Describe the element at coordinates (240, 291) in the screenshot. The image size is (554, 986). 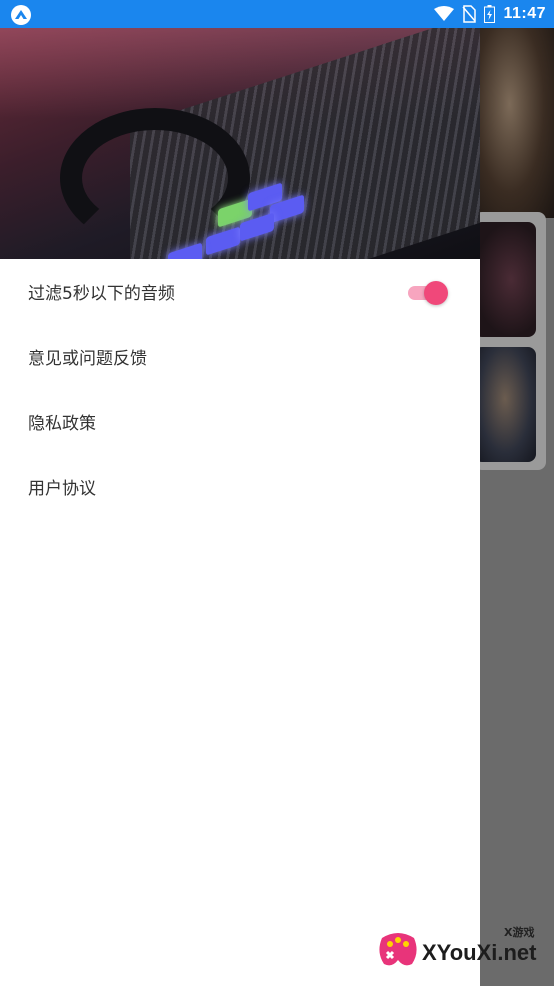
I see `menu-item-filter-short-audio: 过滤5秒以下的音频` at that location.